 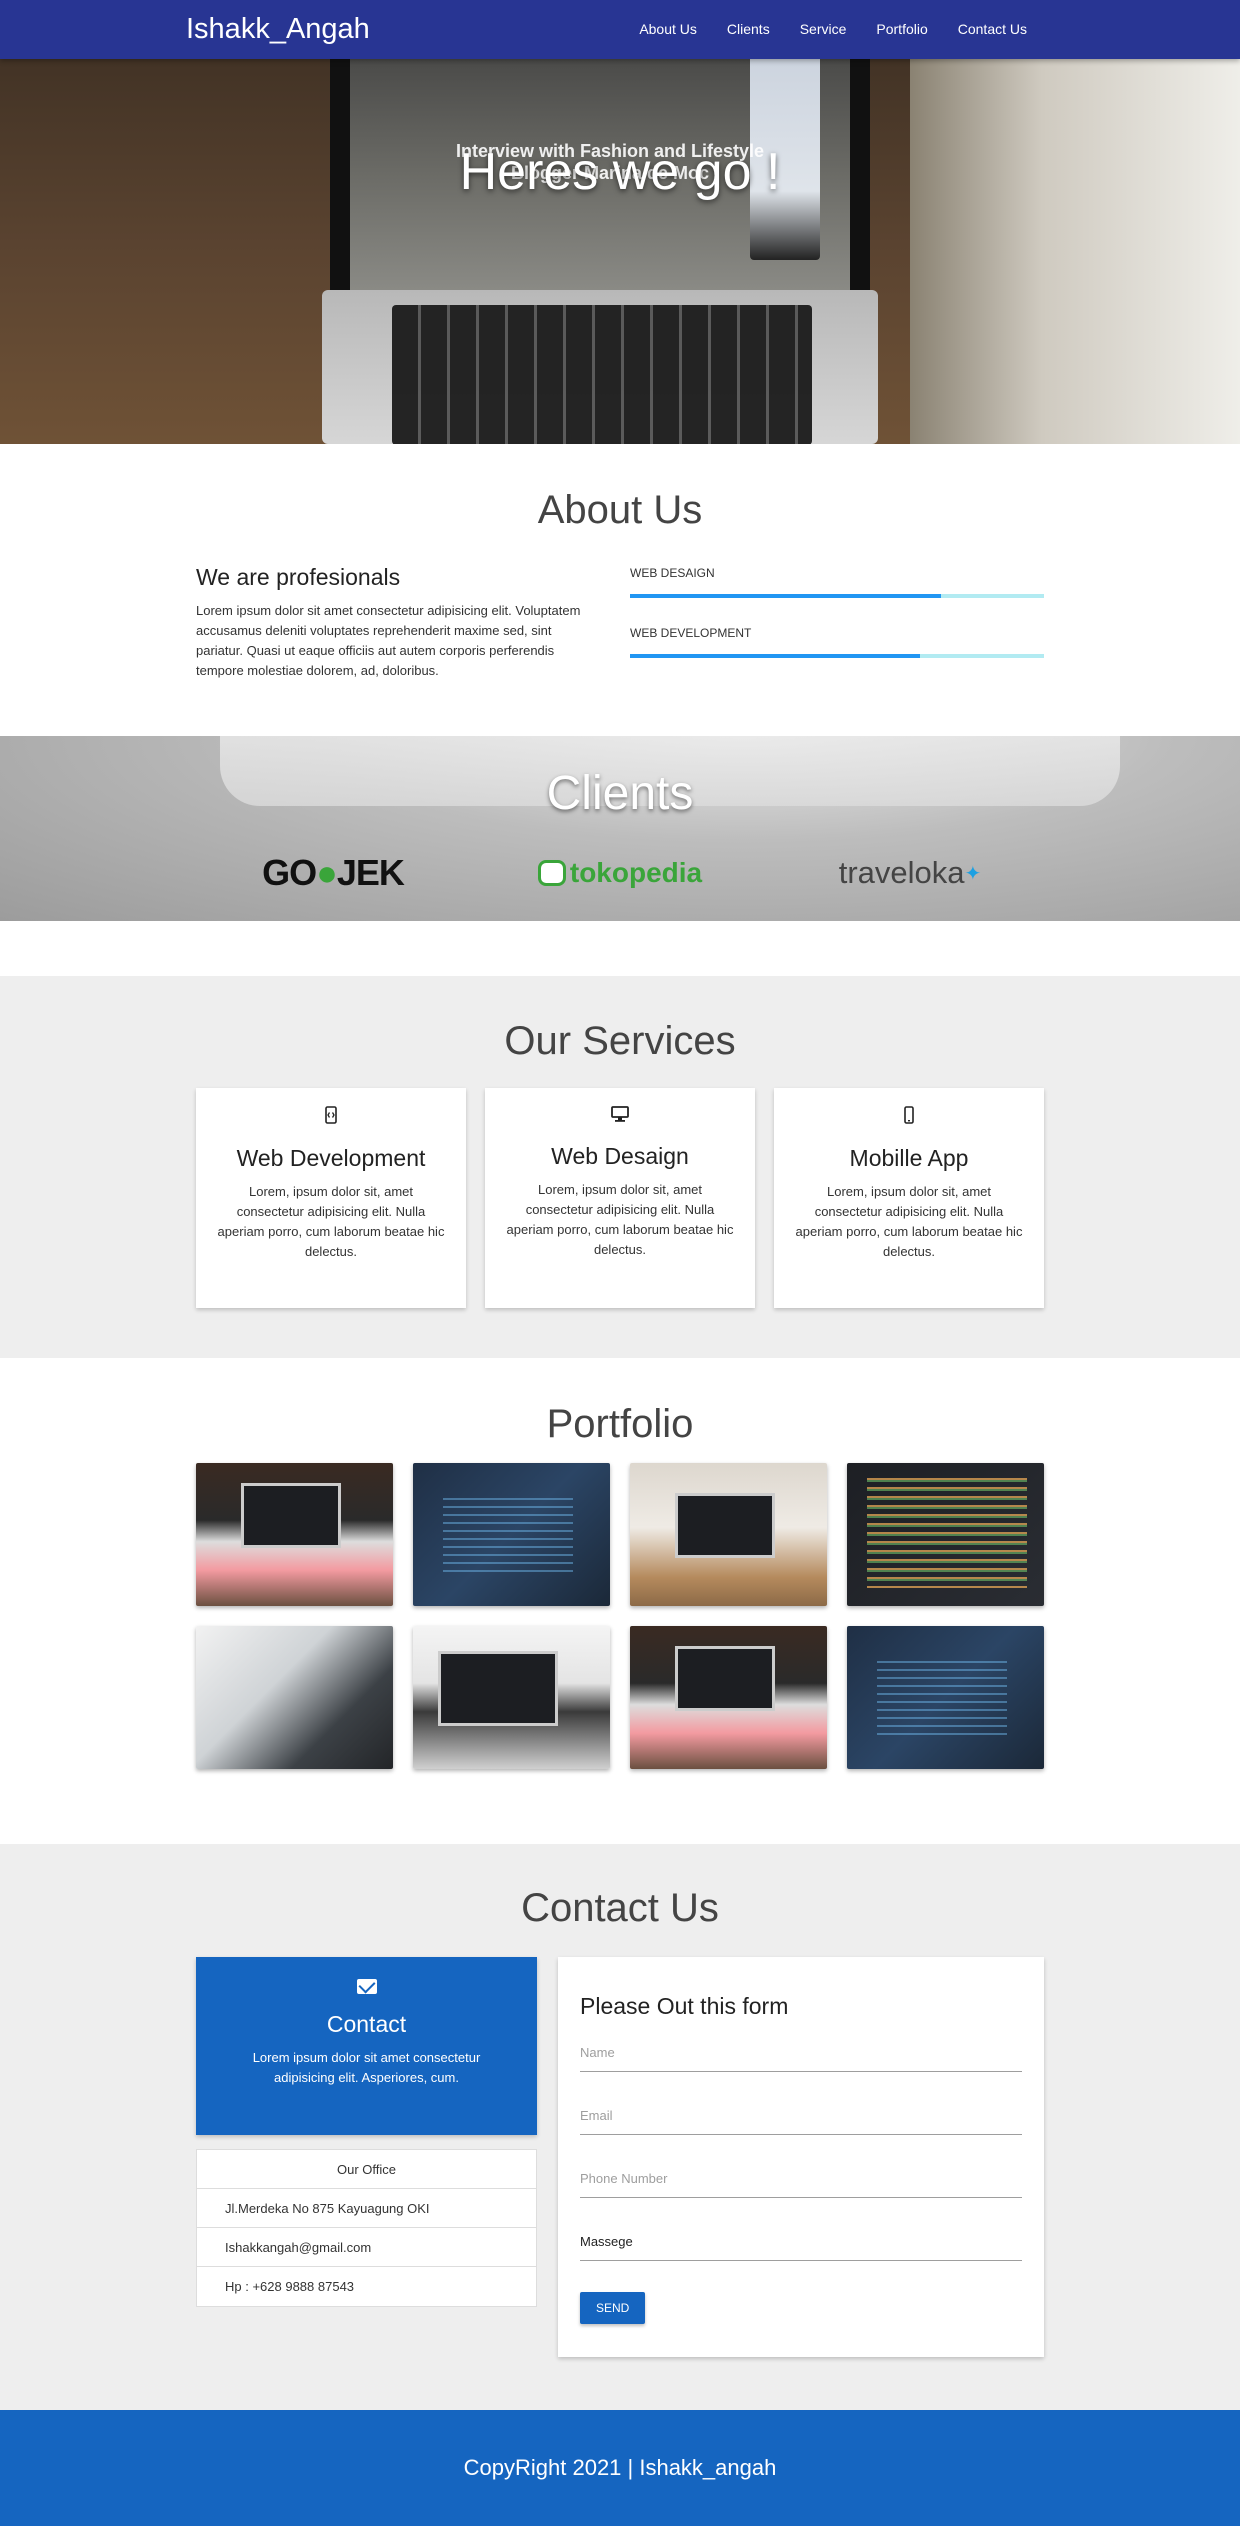 What do you see at coordinates (672, 573) in the screenshot?
I see `skill-label: WEB DESAIGN` at bounding box center [672, 573].